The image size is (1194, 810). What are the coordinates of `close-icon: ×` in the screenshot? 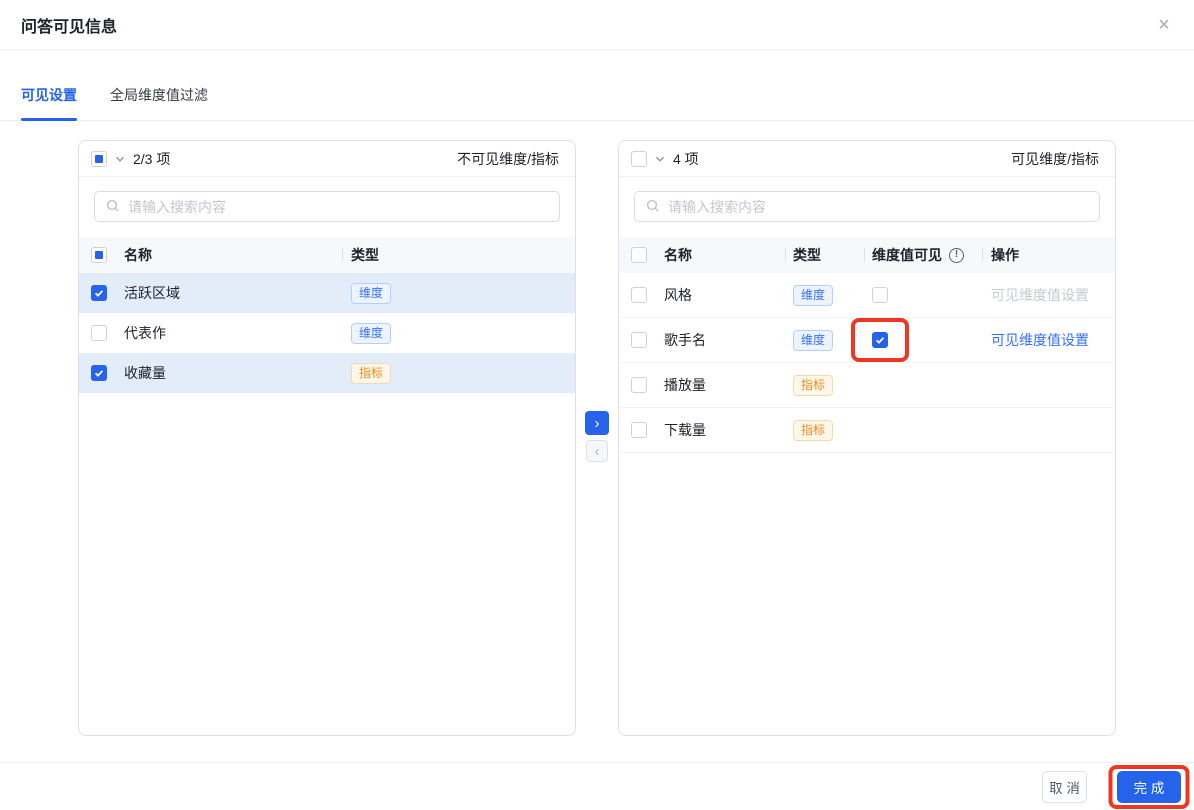 It's located at (1164, 25).